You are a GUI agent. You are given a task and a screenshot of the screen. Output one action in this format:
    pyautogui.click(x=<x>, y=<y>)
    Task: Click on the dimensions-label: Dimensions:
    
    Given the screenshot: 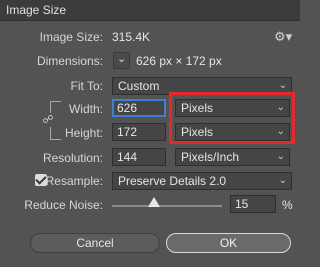 What is the action you would take?
    pyautogui.click(x=69, y=61)
    